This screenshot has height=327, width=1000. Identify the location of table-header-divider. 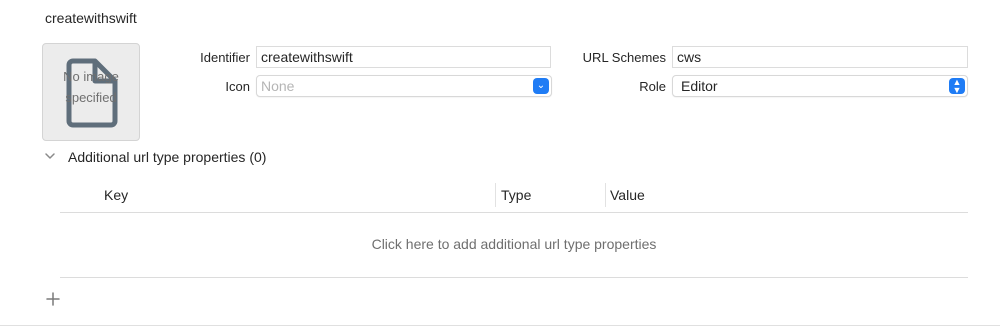
(514, 212).